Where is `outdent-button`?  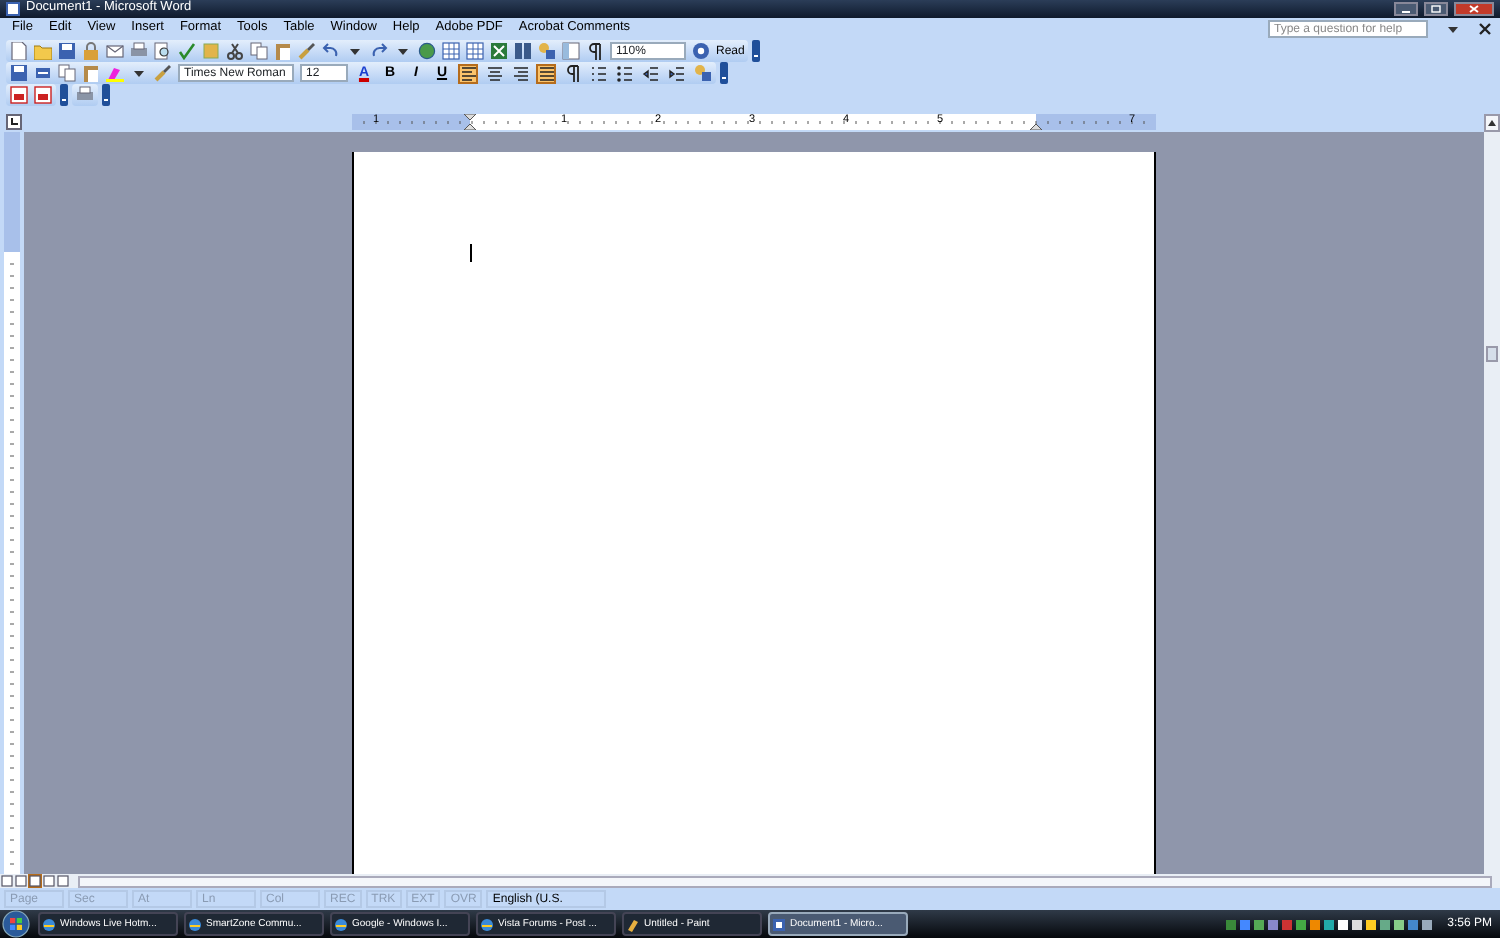
outdent-button is located at coordinates (650, 73).